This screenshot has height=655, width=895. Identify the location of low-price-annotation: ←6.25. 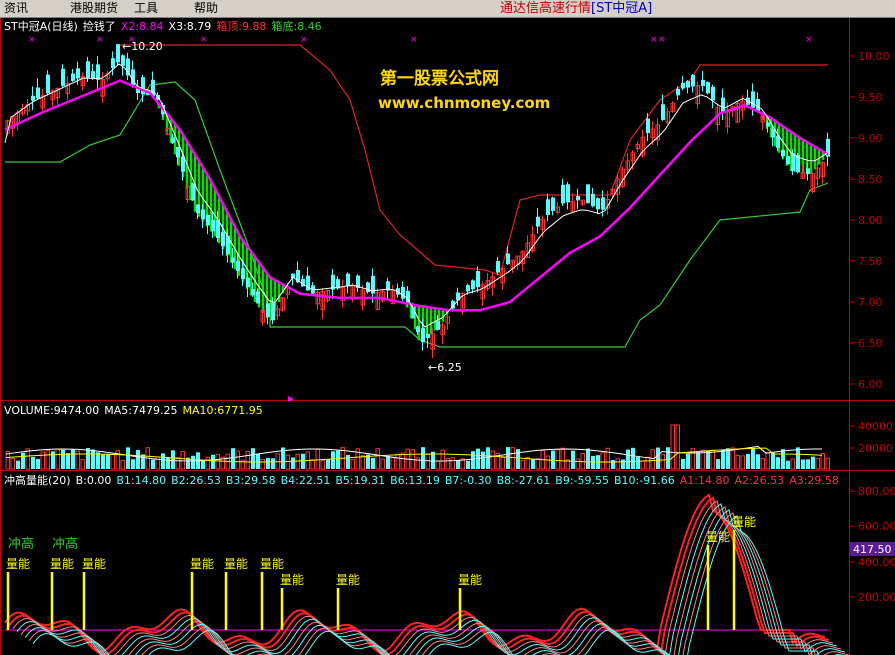
(445, 367).